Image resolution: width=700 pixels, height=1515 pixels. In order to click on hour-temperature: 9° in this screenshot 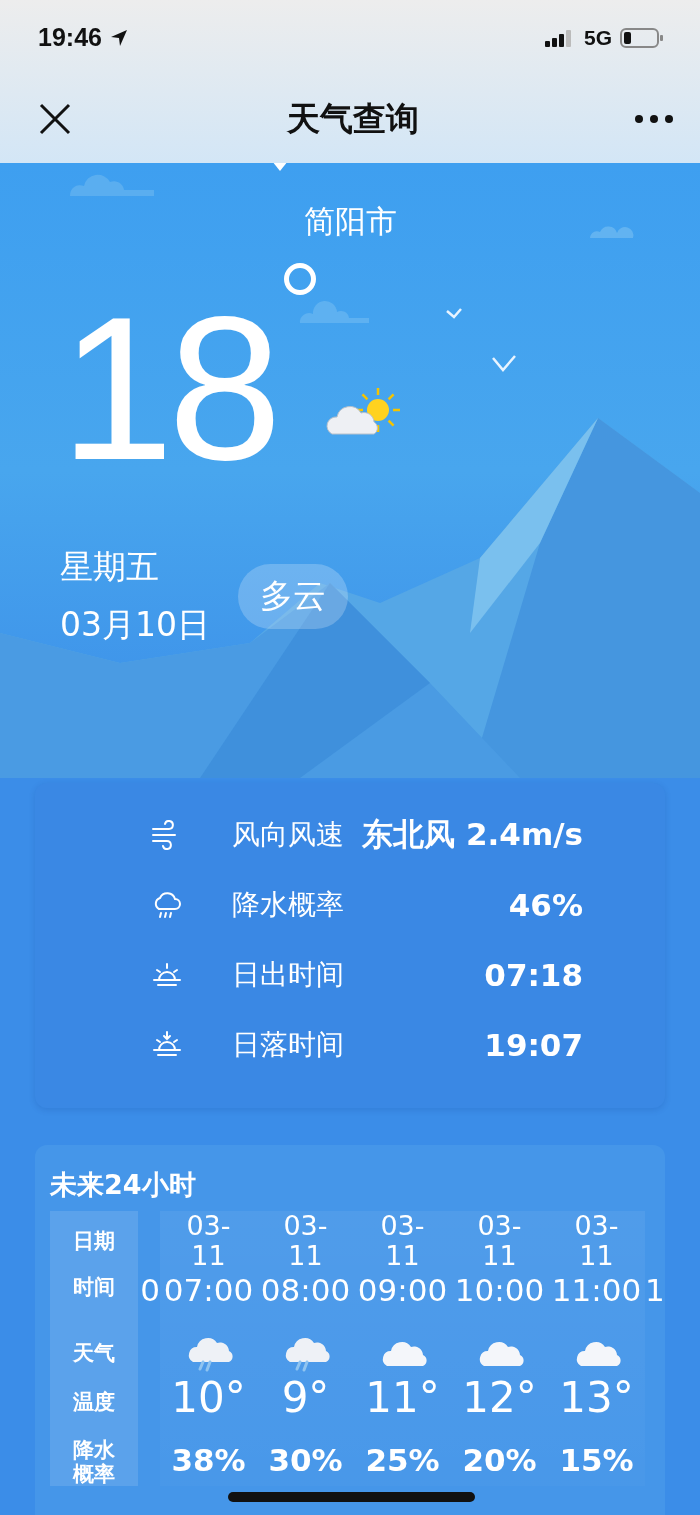, I will do `click(305, 1398)`.